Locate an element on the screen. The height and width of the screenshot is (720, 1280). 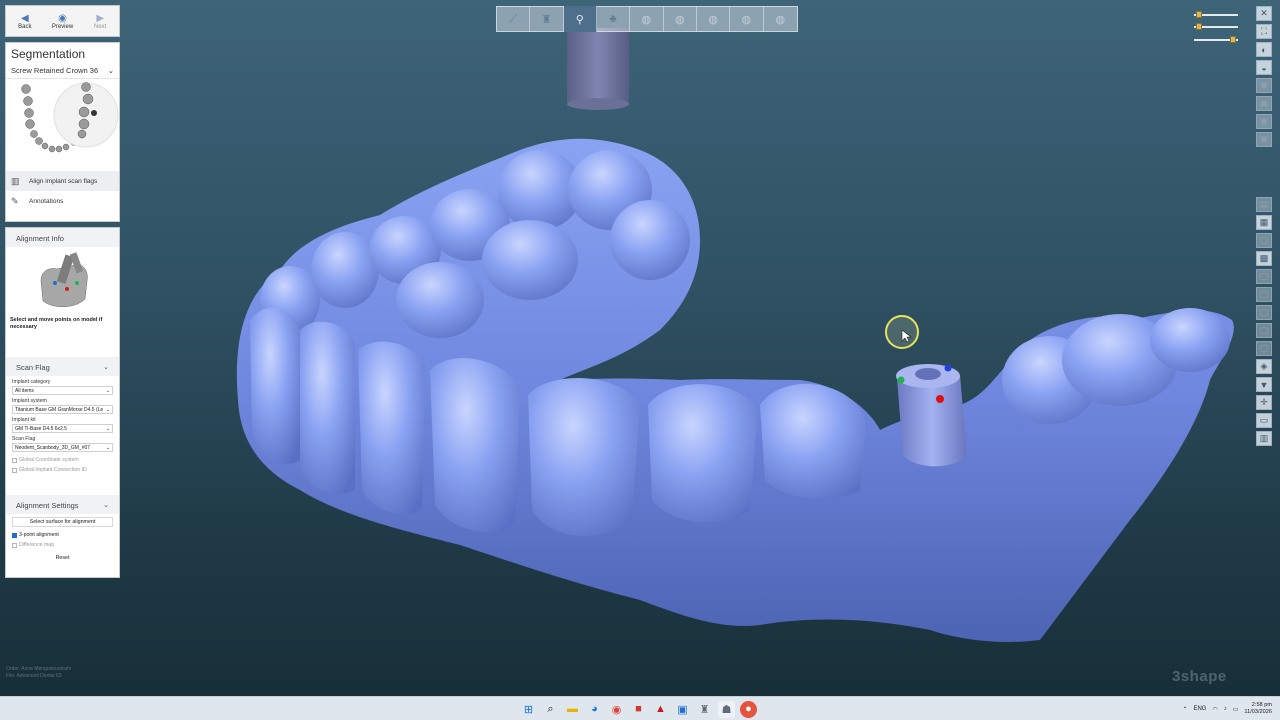
tooth-chart is located at coordinates (62, 125).